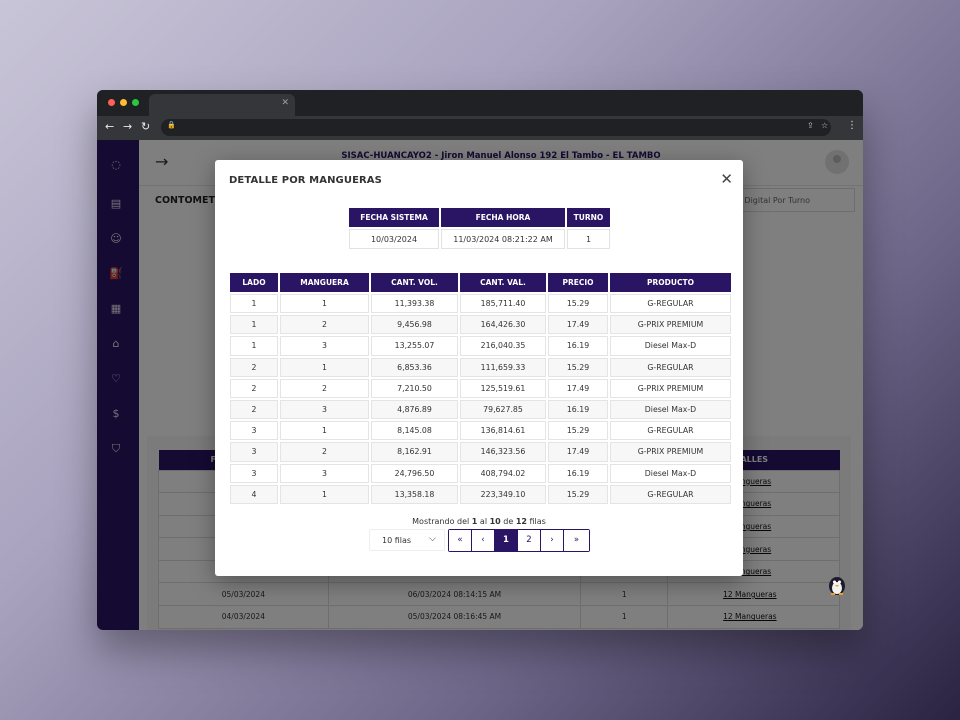  What do you see at coordinates (588, 217) in the screenshot?
I see `col-header-turno: TURNO` at bounding box center [588, 217].